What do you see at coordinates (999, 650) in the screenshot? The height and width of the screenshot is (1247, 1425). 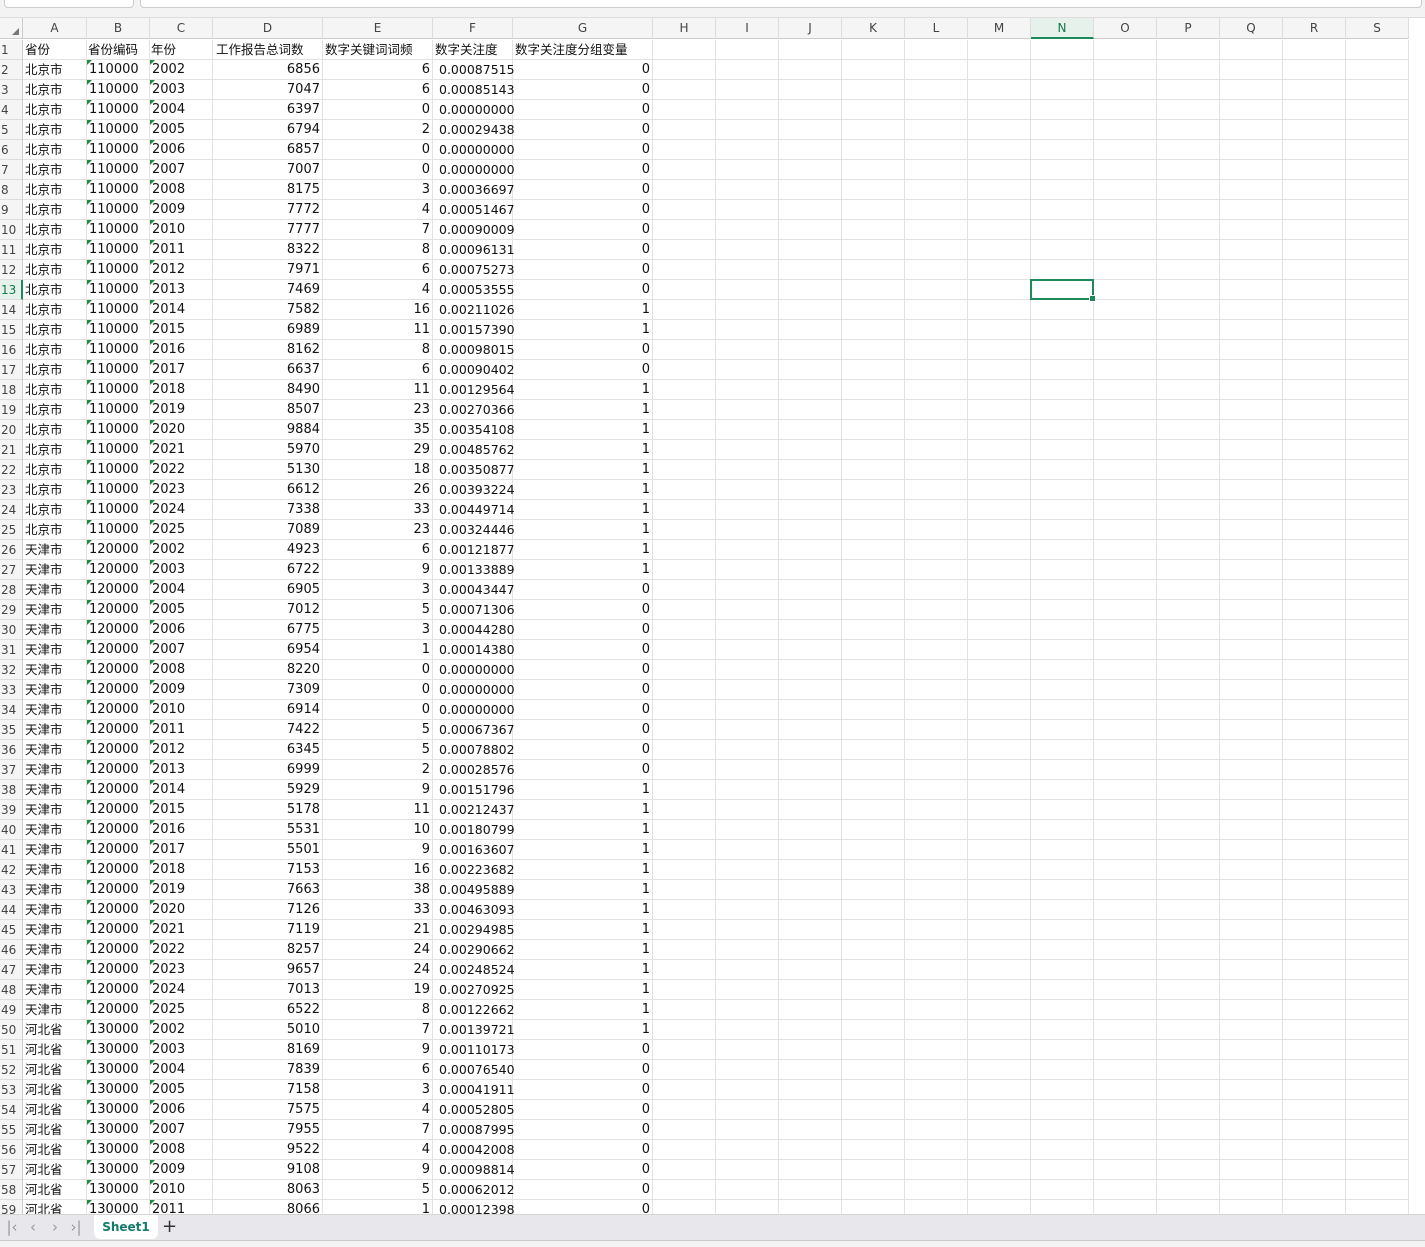 I see `cell-M31` at bounding box center [999, 650].